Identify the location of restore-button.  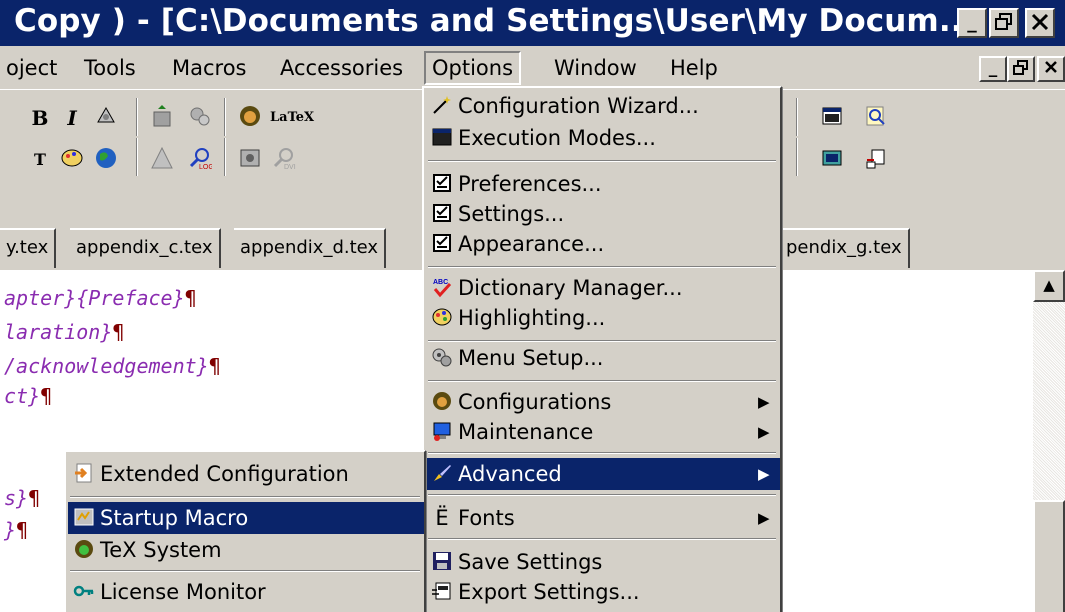
(1004, 23).